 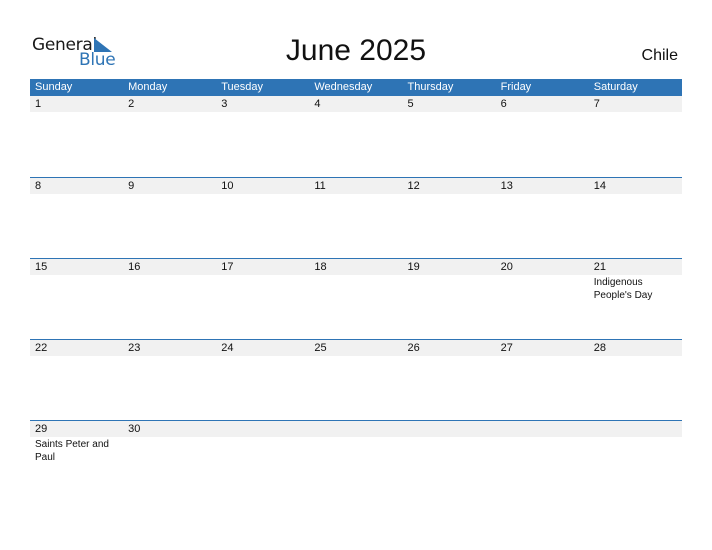 What do you see at coordinates (635, 348) in the screenshot?
I see `day-number: 28` at bounding box center [635, 348].